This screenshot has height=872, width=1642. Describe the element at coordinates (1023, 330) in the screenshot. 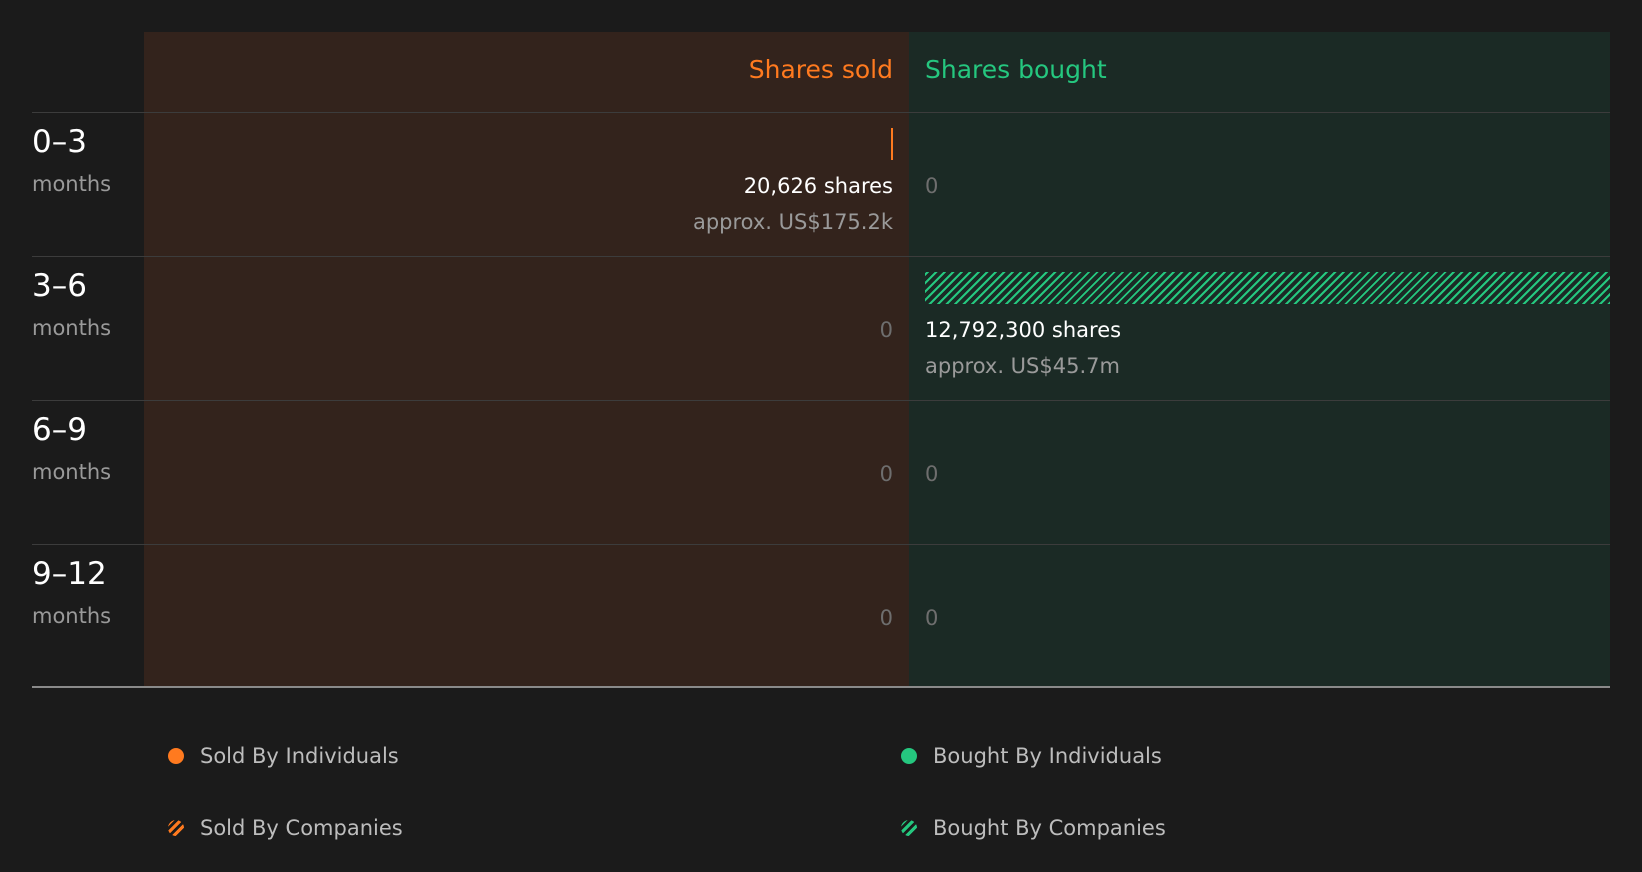

I see `bought-shares-label: 12,792,300 shares` at that location.